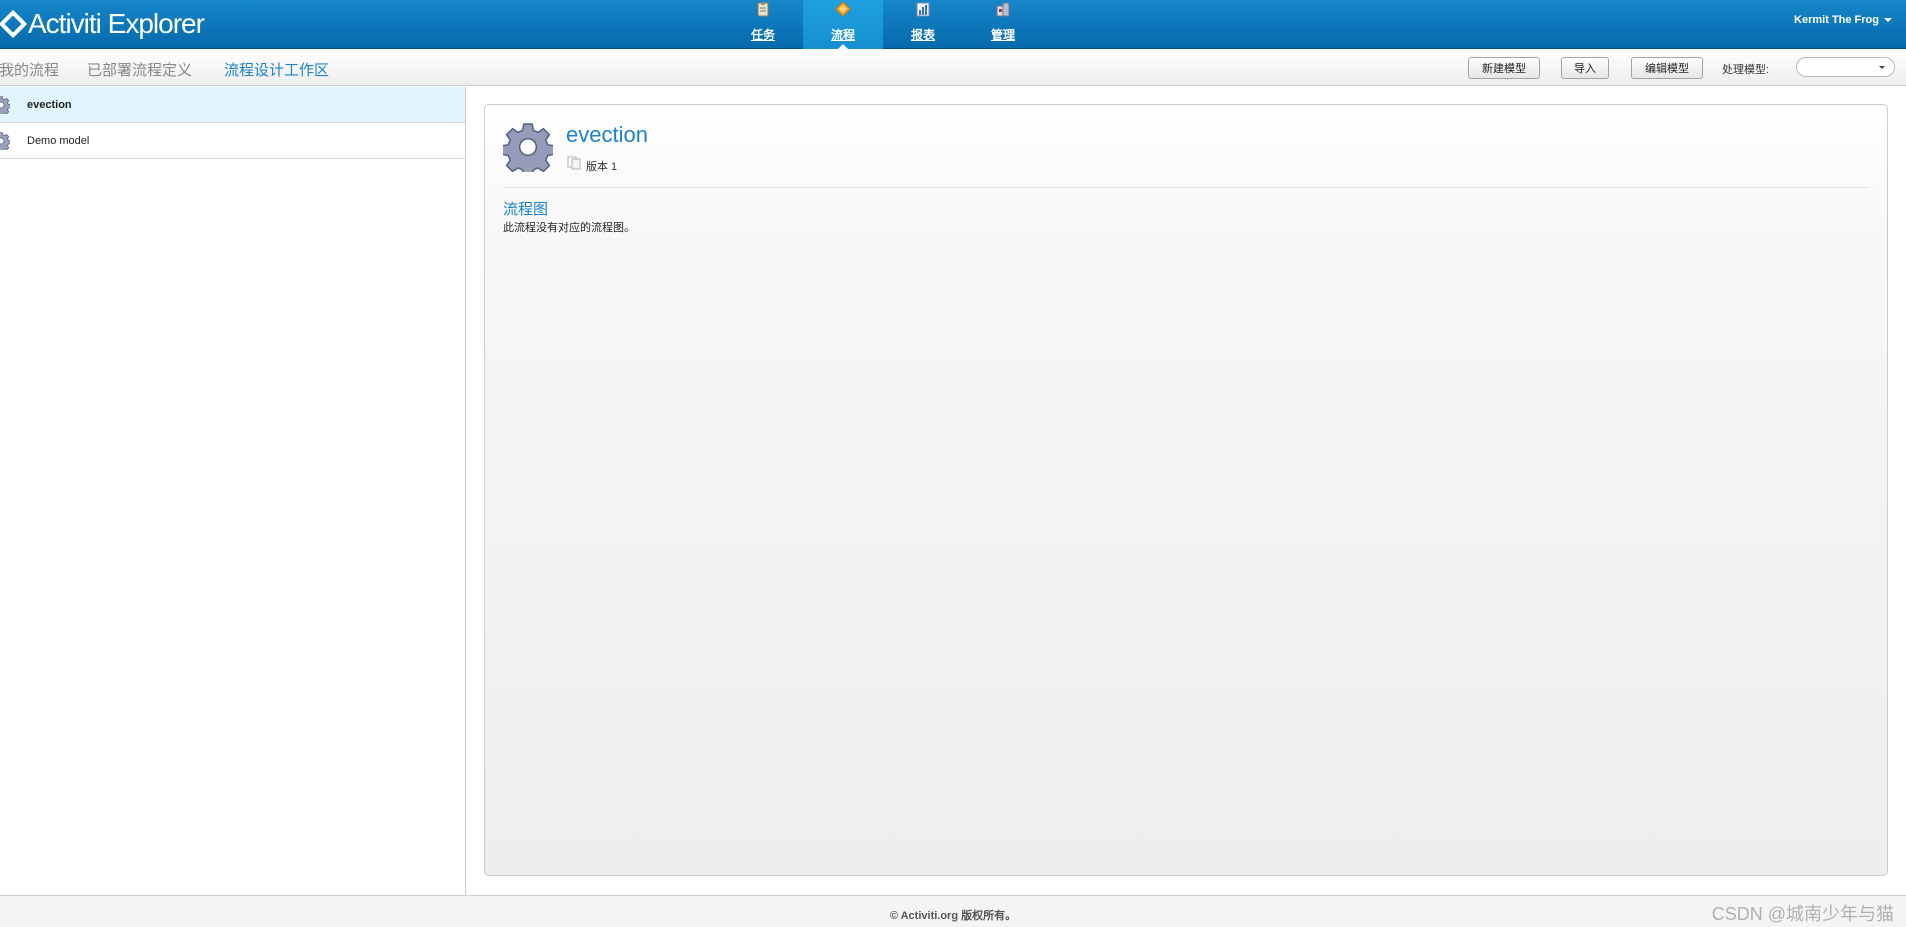 This screenshot has height=927, width=1906. What do you see at coordinates (843, 24) in the screenshot?
I see `nav-item-process: 流程` at bounding box center [843, 24].